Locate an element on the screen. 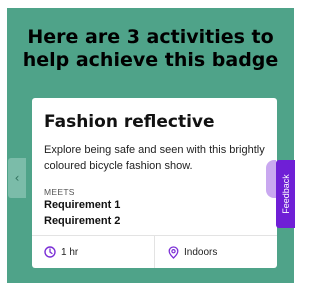 Image resolution: width=320 pixels, height=291 pixels. meets-label: MEETS is located at coordinates (59, 192).